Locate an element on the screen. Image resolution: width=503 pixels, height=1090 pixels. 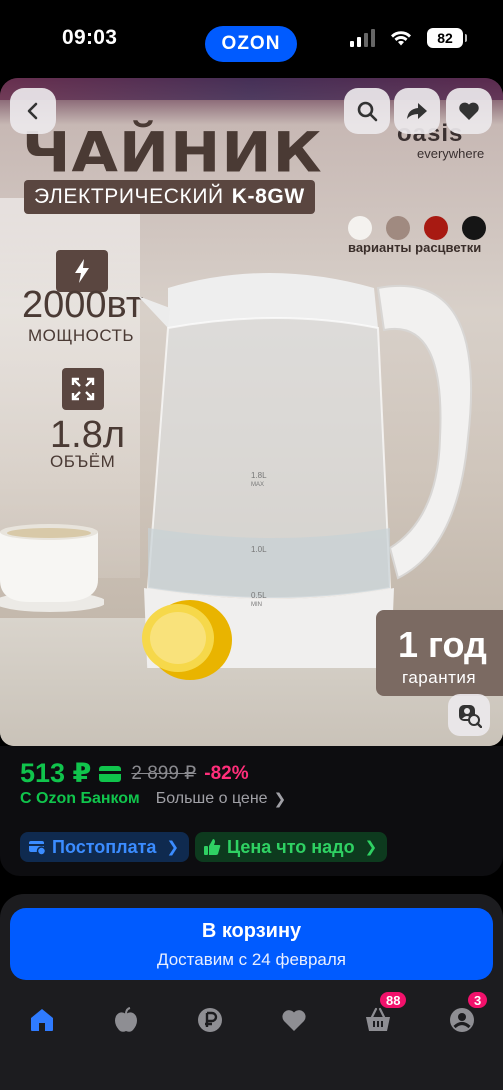
share-button is located at coordinates (417, 111).